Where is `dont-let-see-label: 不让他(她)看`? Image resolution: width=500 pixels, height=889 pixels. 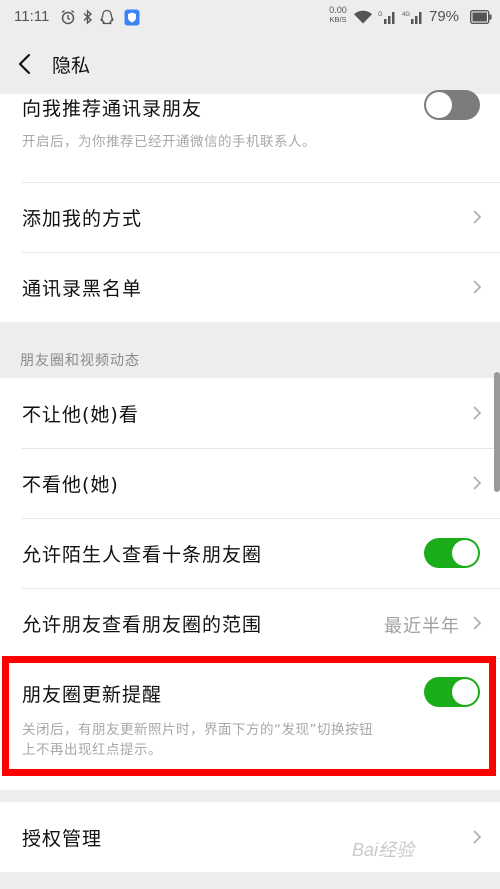 dont-let-see-label: 不让他(她)看 is located at coordinates (80, 415).